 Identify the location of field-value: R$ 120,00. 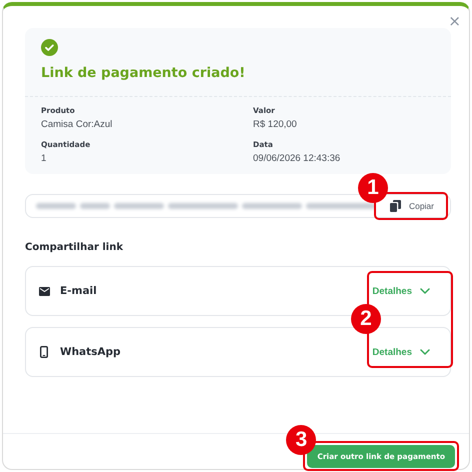
(275, 124).